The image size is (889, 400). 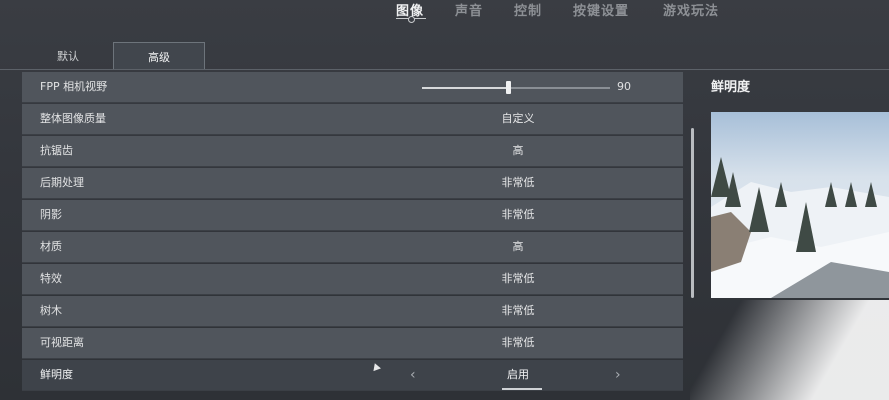 I want to click on subtab-advanced: 高级, so click(x=159, y=56).